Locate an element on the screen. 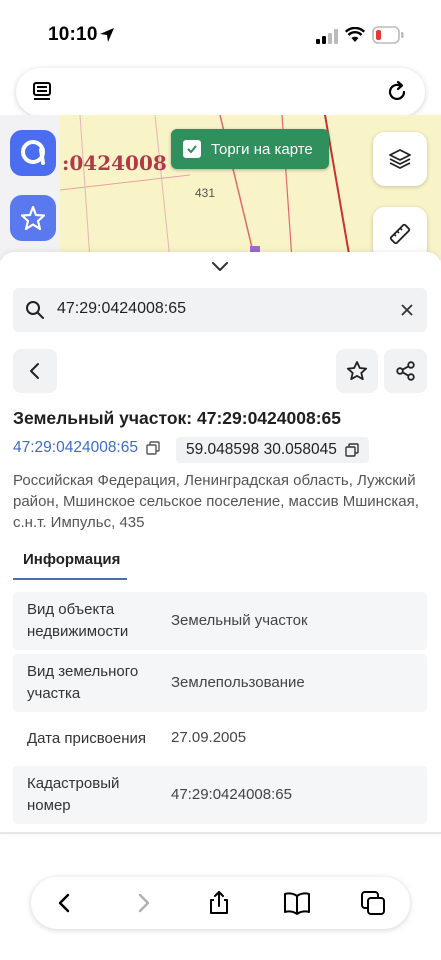 Image resolution: width=441 pixels, height=960 pixels. back-button is located at coordinates (35, 371).